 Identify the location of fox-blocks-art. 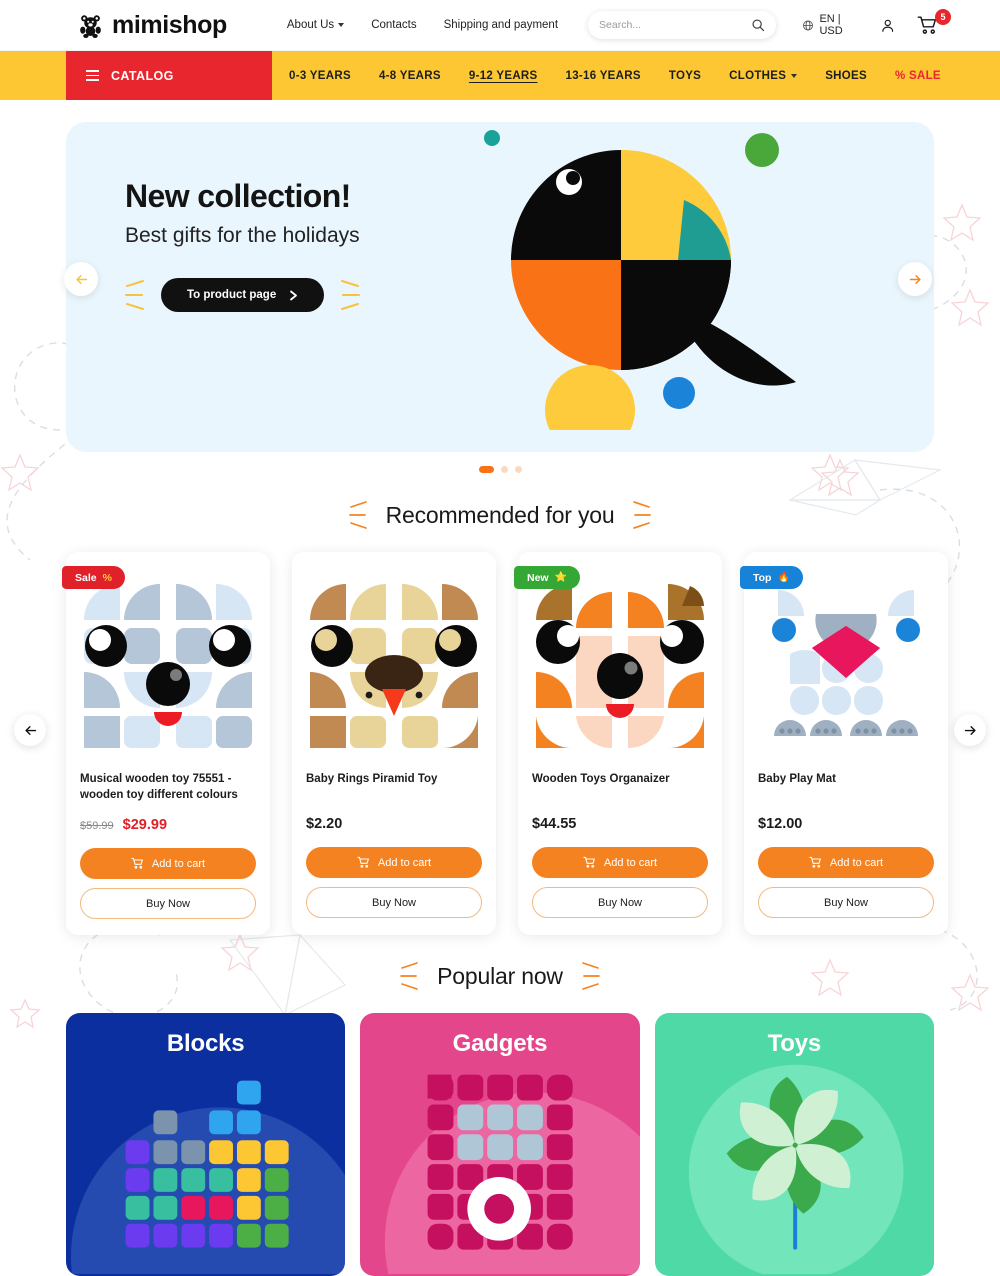
(620, 665).